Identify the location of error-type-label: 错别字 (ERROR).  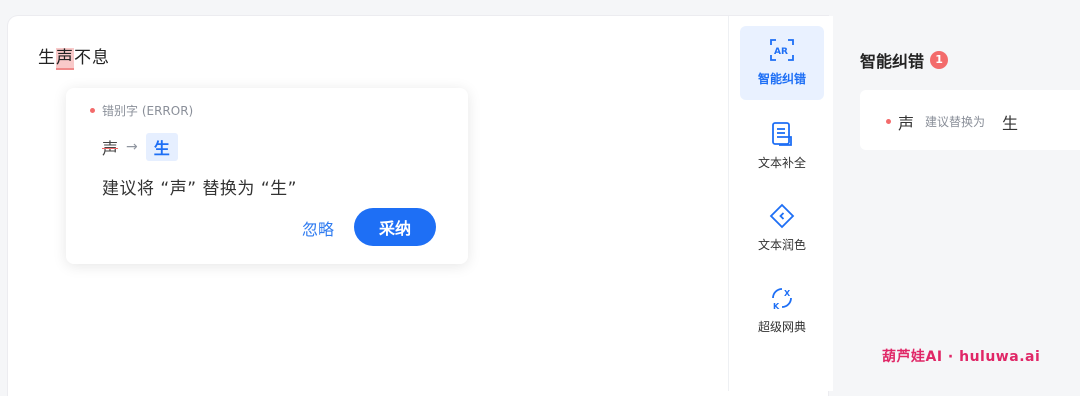
(141, 110).